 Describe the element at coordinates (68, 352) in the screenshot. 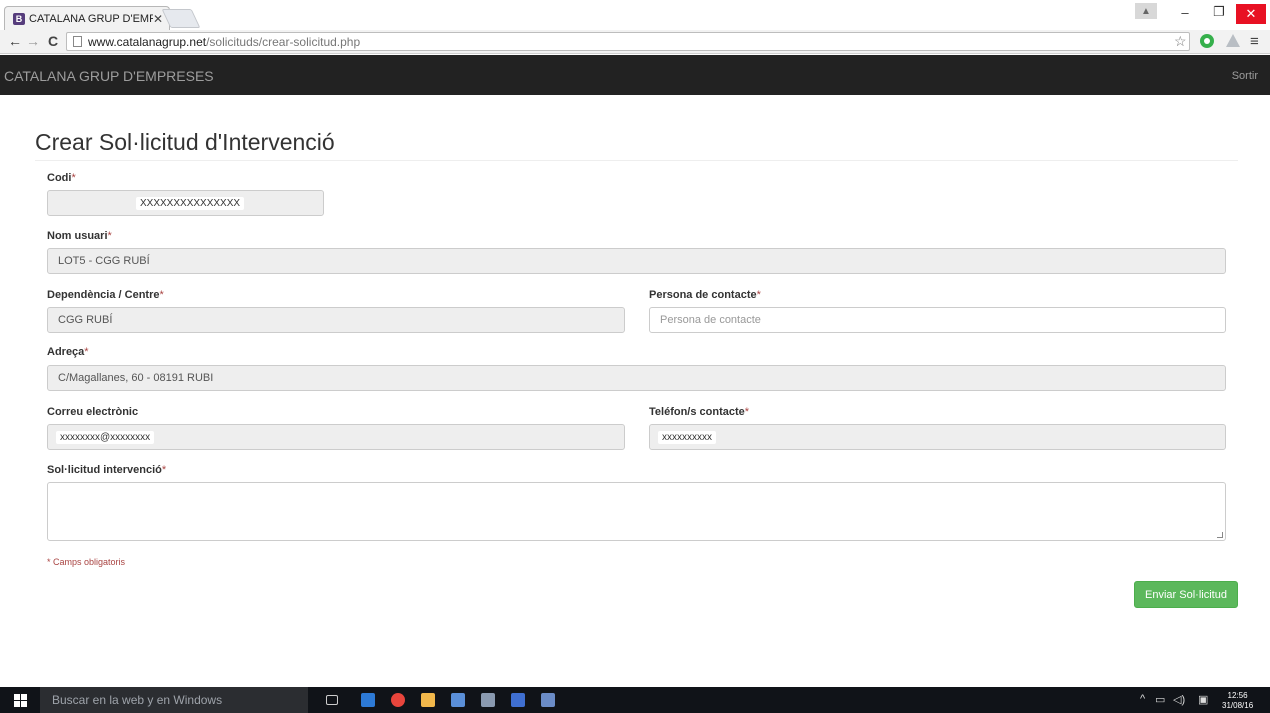

I see `adreca-label: Adreça*` at that location.